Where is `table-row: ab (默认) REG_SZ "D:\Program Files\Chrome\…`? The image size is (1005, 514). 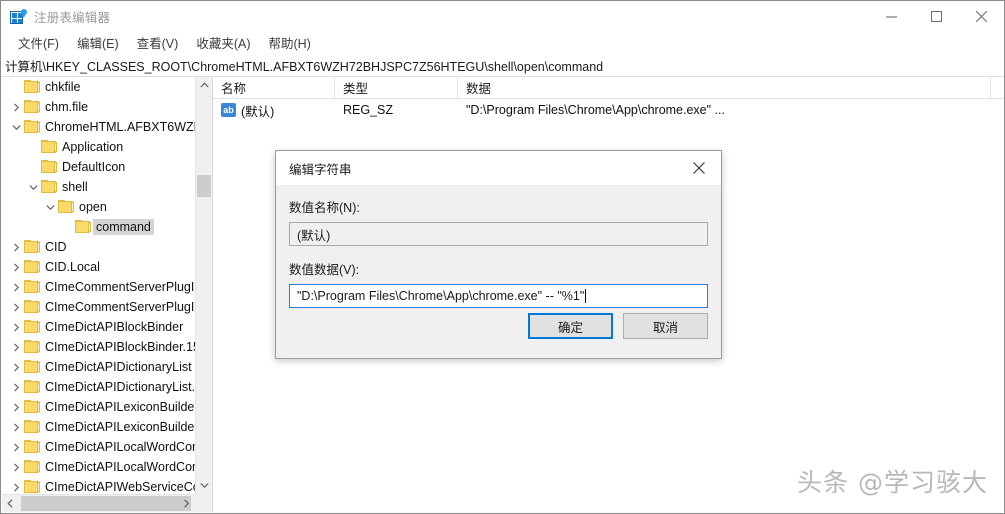 table-row: ab (默认) REG_SZ "D:\Program Files\Chrome\… is located at coordinates (608, 110).